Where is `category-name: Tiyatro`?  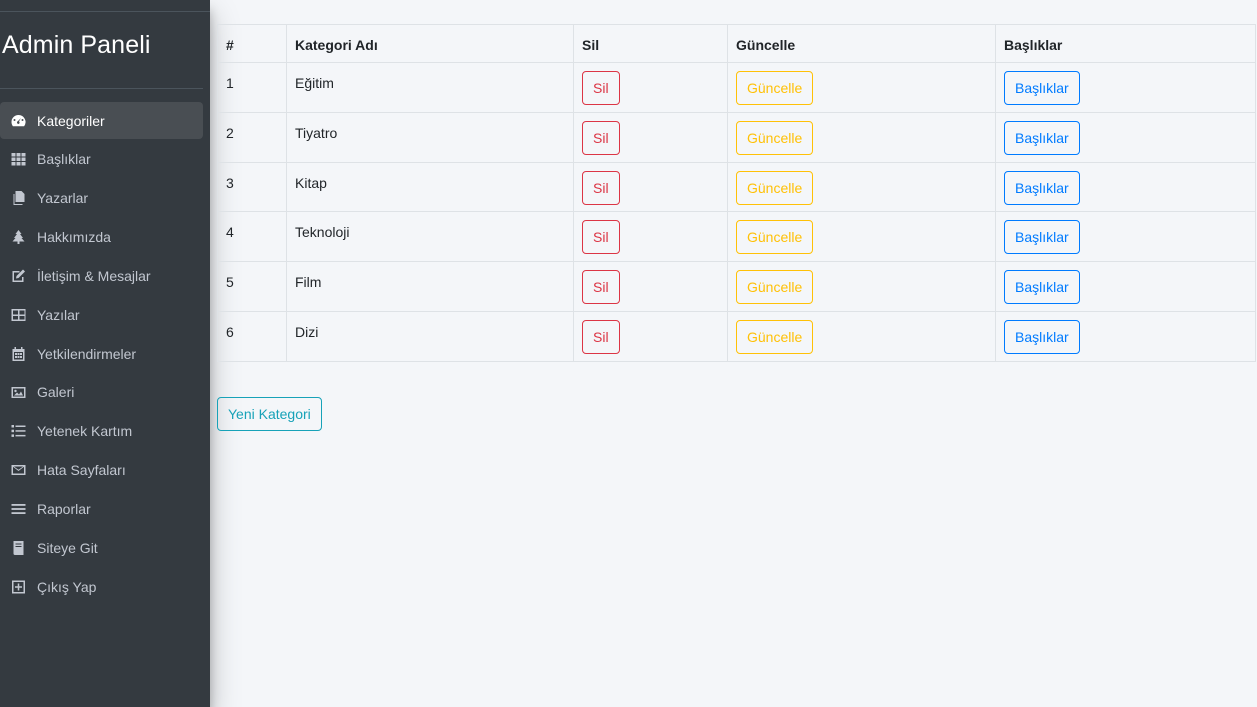
category-name: Tiyatro is located at coordinates (430, 137).